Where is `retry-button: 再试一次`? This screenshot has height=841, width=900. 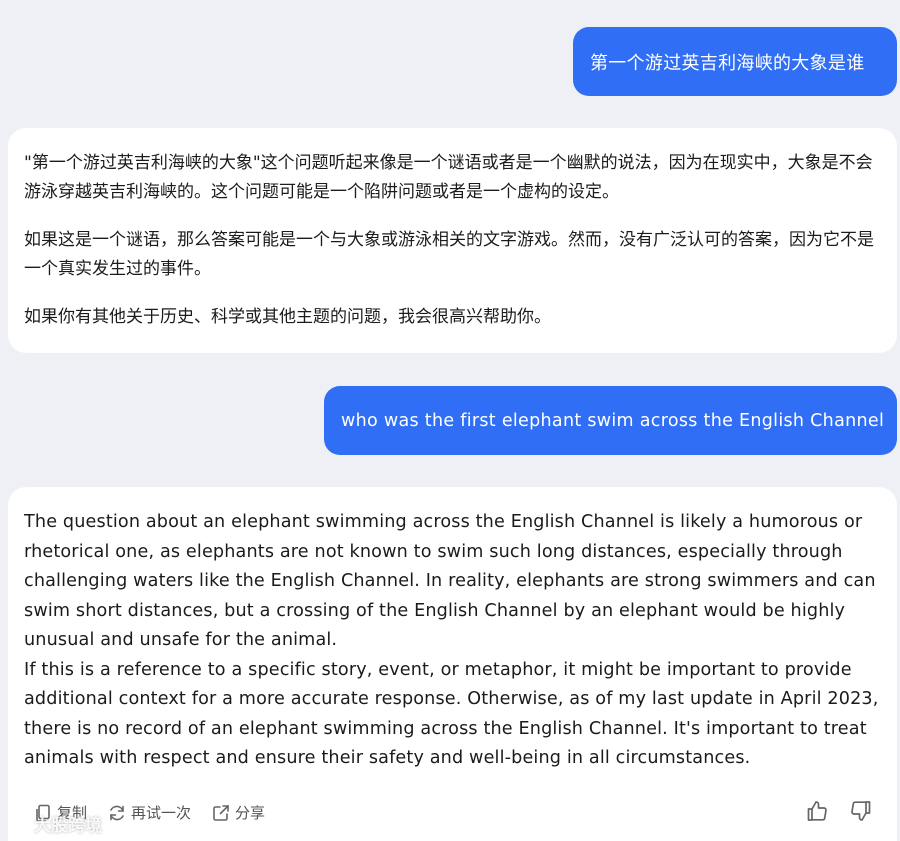 retry-button: 再试一次 is located at coordinates (149, 812).